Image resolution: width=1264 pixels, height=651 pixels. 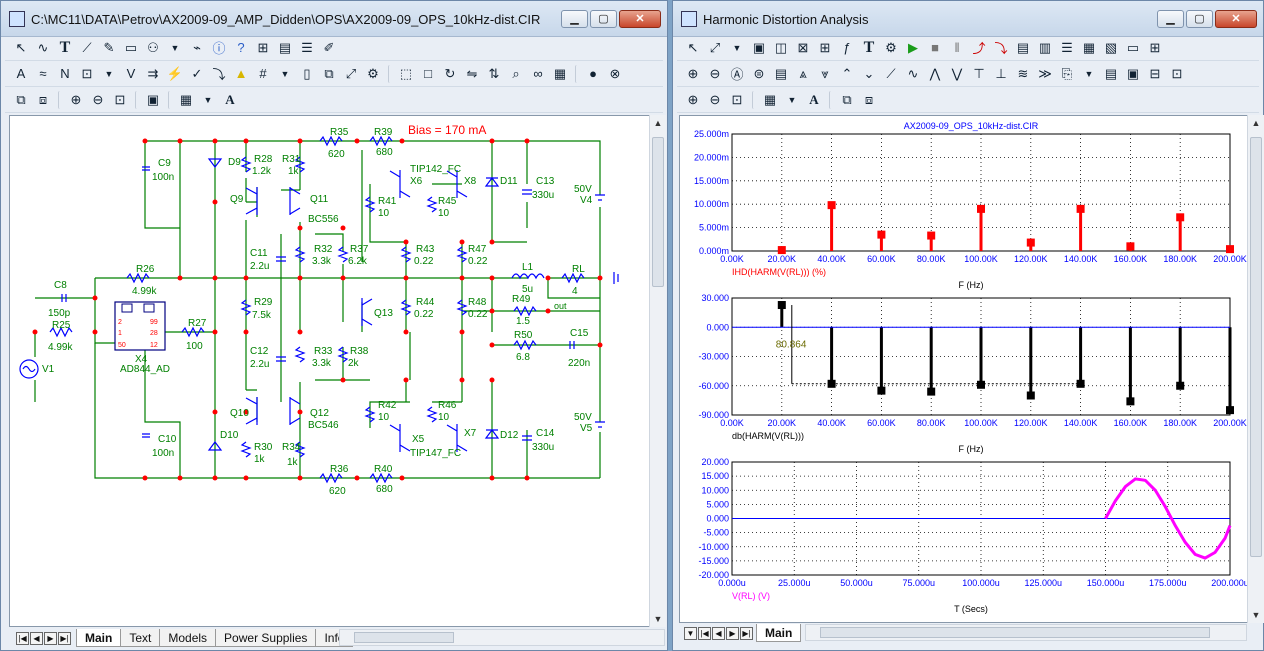 I want to click on info-tool-icon: ⚇, so click(x=153, y=48).